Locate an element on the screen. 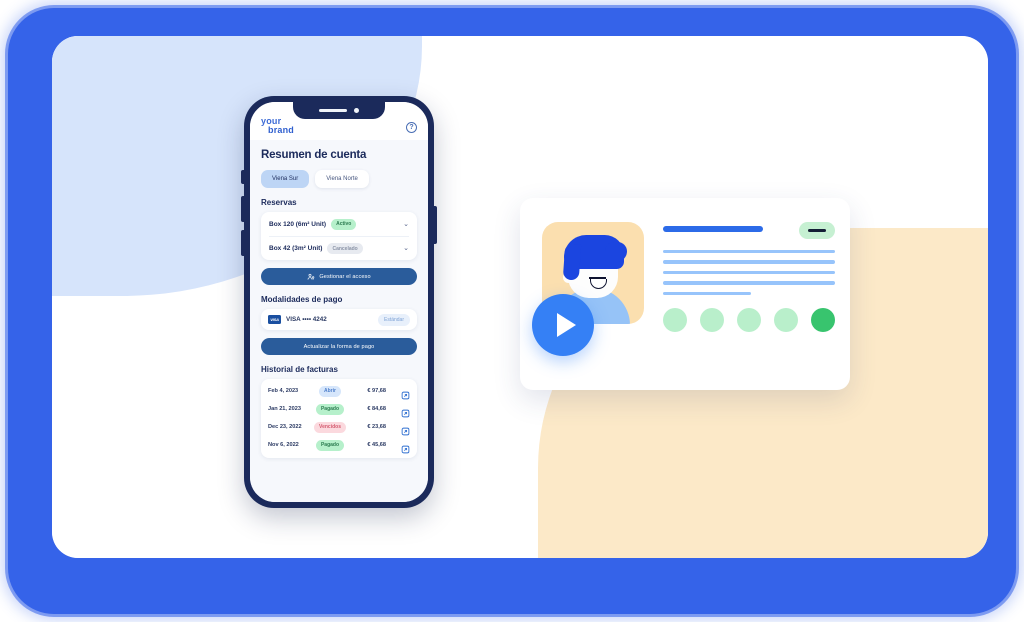  reservation-name: Box 42 (3m² Unit) is located at coordinates (296, 248).